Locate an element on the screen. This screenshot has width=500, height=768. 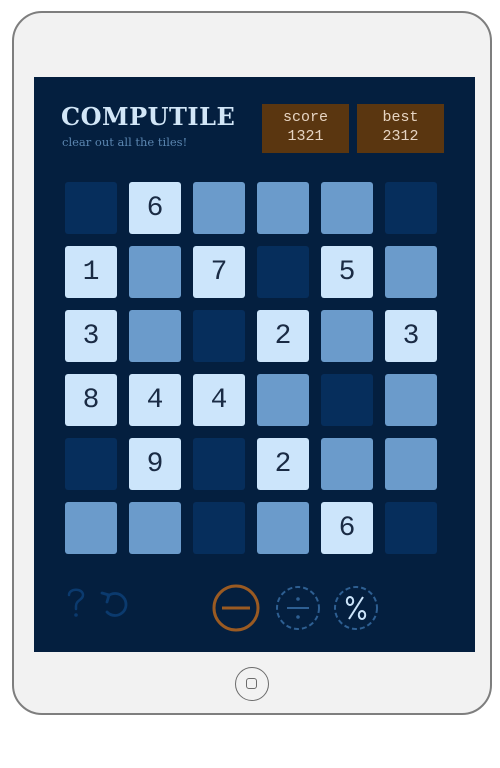
tile: 8 is located at coordinates (91, 400).